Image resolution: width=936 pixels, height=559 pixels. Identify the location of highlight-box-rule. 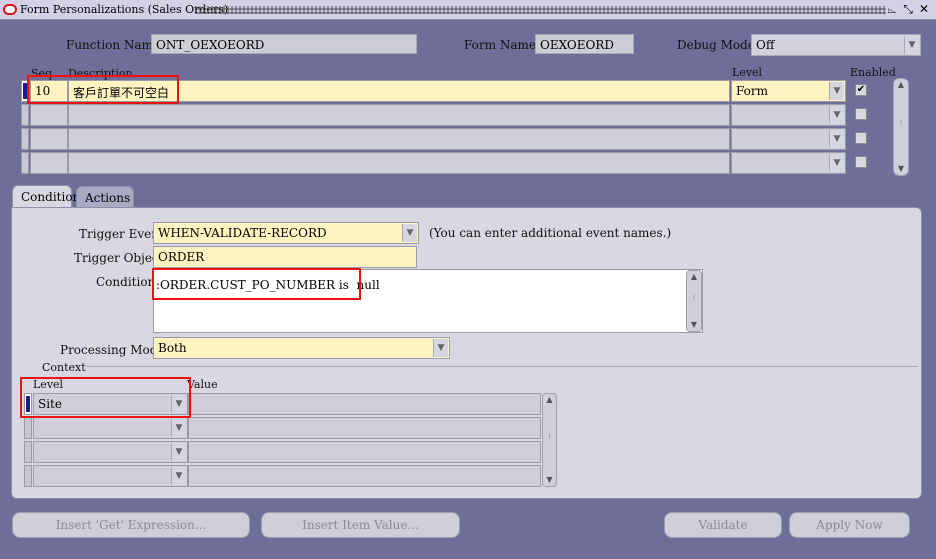
(103, 89).